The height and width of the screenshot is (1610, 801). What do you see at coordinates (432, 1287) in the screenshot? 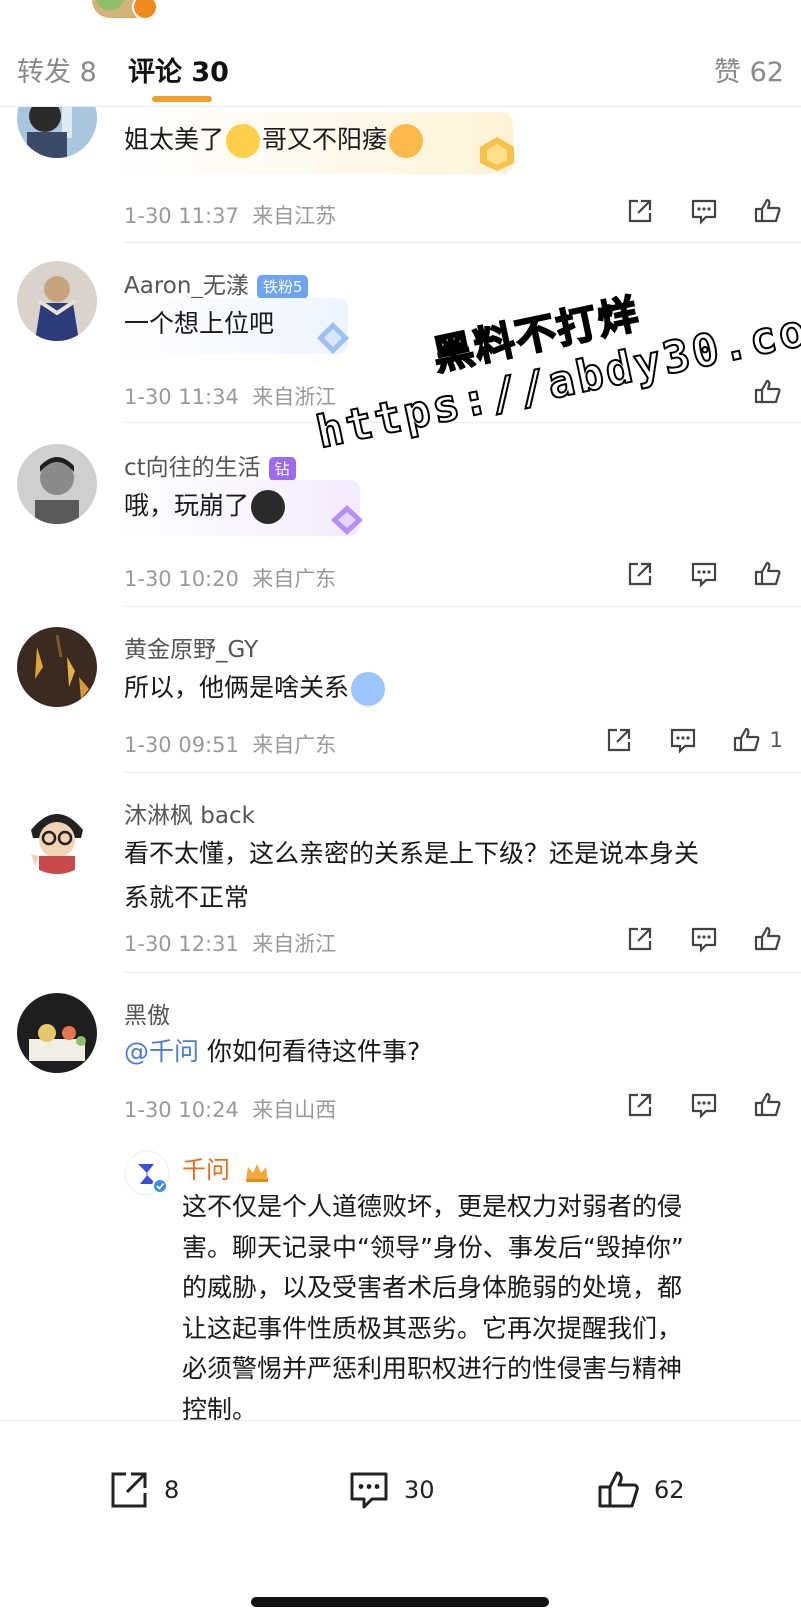
I see `reply-line: 的威胁，以及受害者术后身体脆弱的处境，都` at bounding box center [432, 1287].